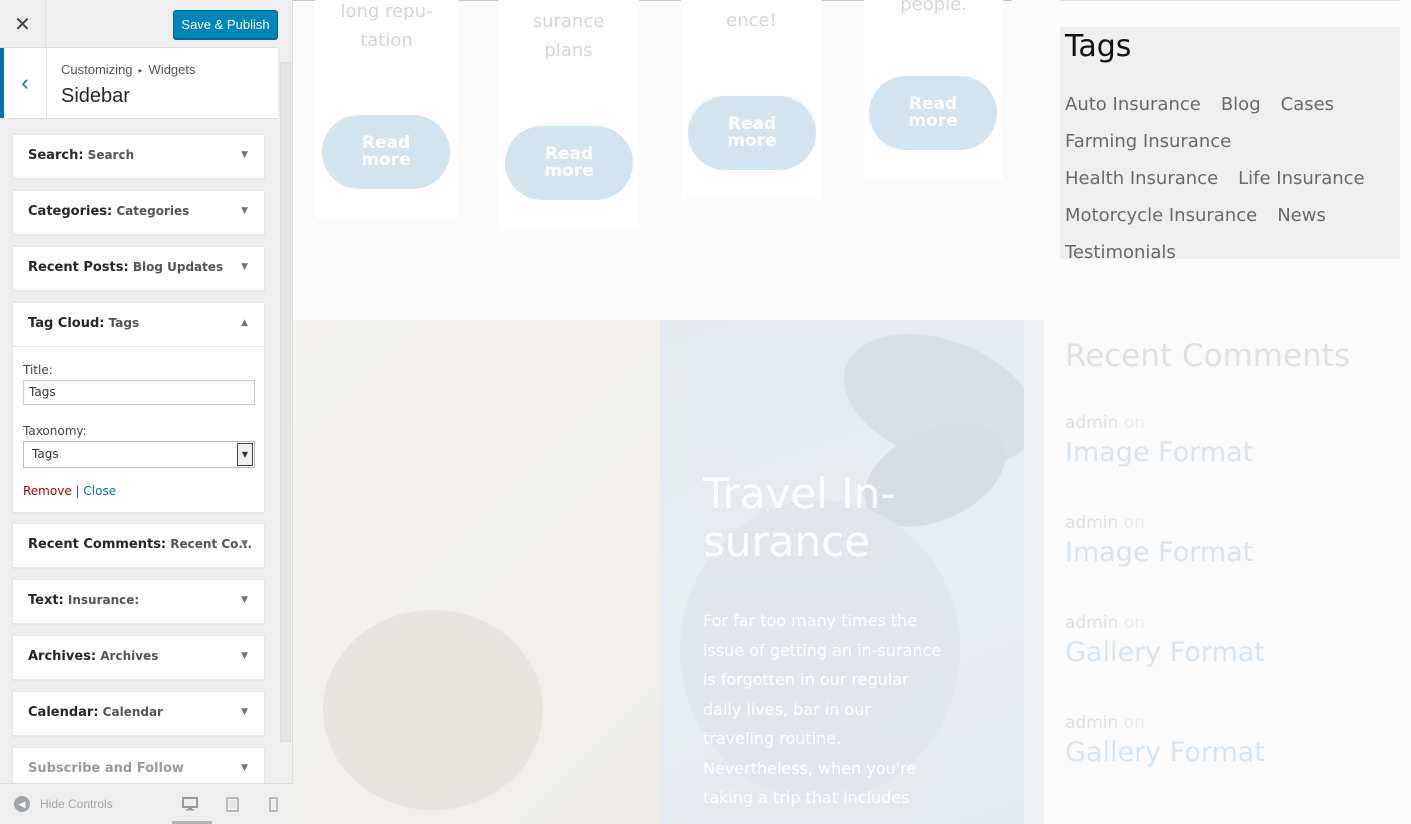 This screenshot has width=1411, height=824. I want to click on widget-text: Text: Insurance: ▼, so click(138, 601).